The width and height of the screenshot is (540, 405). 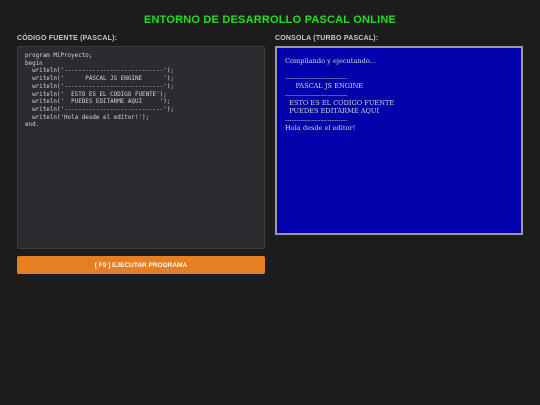 I want to click on run-program-button: [ F9 ] EJECUTAR PROGRAMA, so click(x=141, y=265).